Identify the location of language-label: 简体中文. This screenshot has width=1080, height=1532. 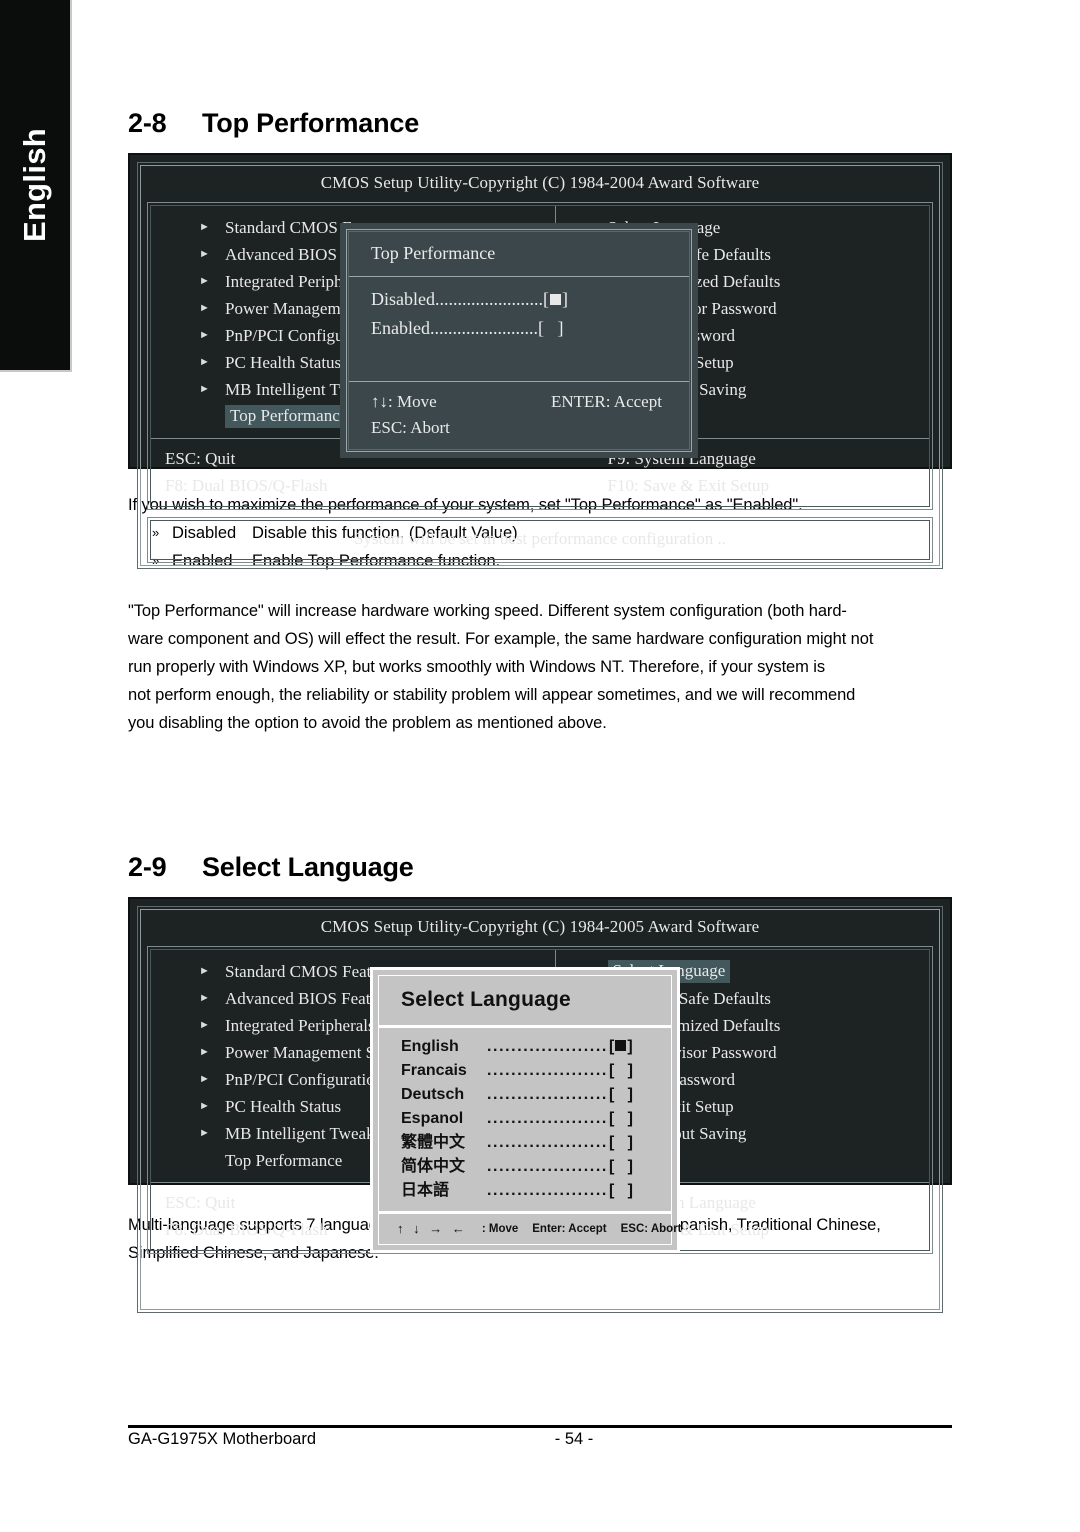
(433, 1166).